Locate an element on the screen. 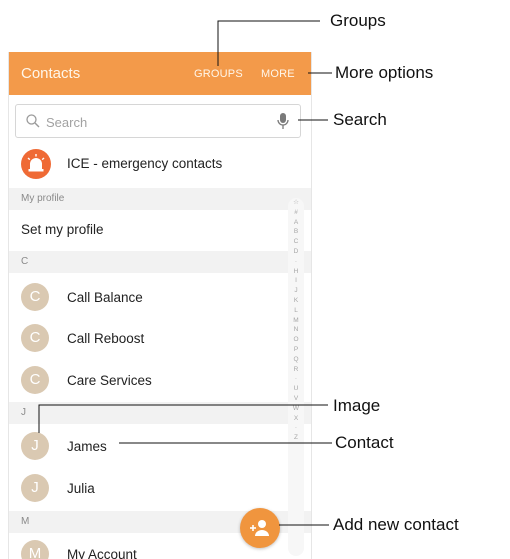  index-letter: M is located at coordinates (296, 321).